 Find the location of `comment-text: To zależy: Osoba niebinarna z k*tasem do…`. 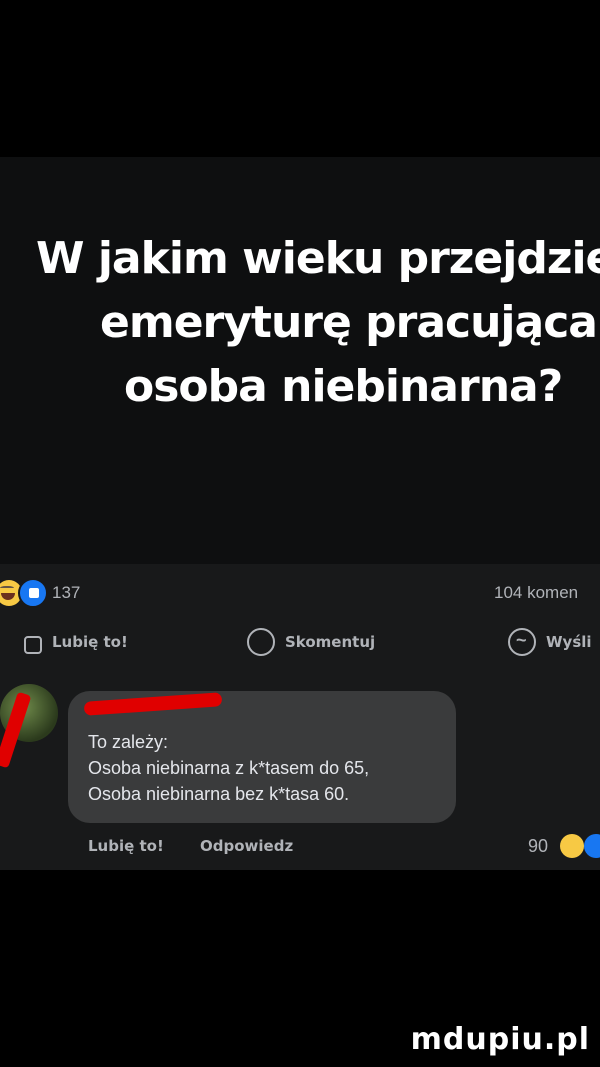

comment-text: To zależy: Osoba niebinarna z k*tasem do… is located at coordinates (228, 768).